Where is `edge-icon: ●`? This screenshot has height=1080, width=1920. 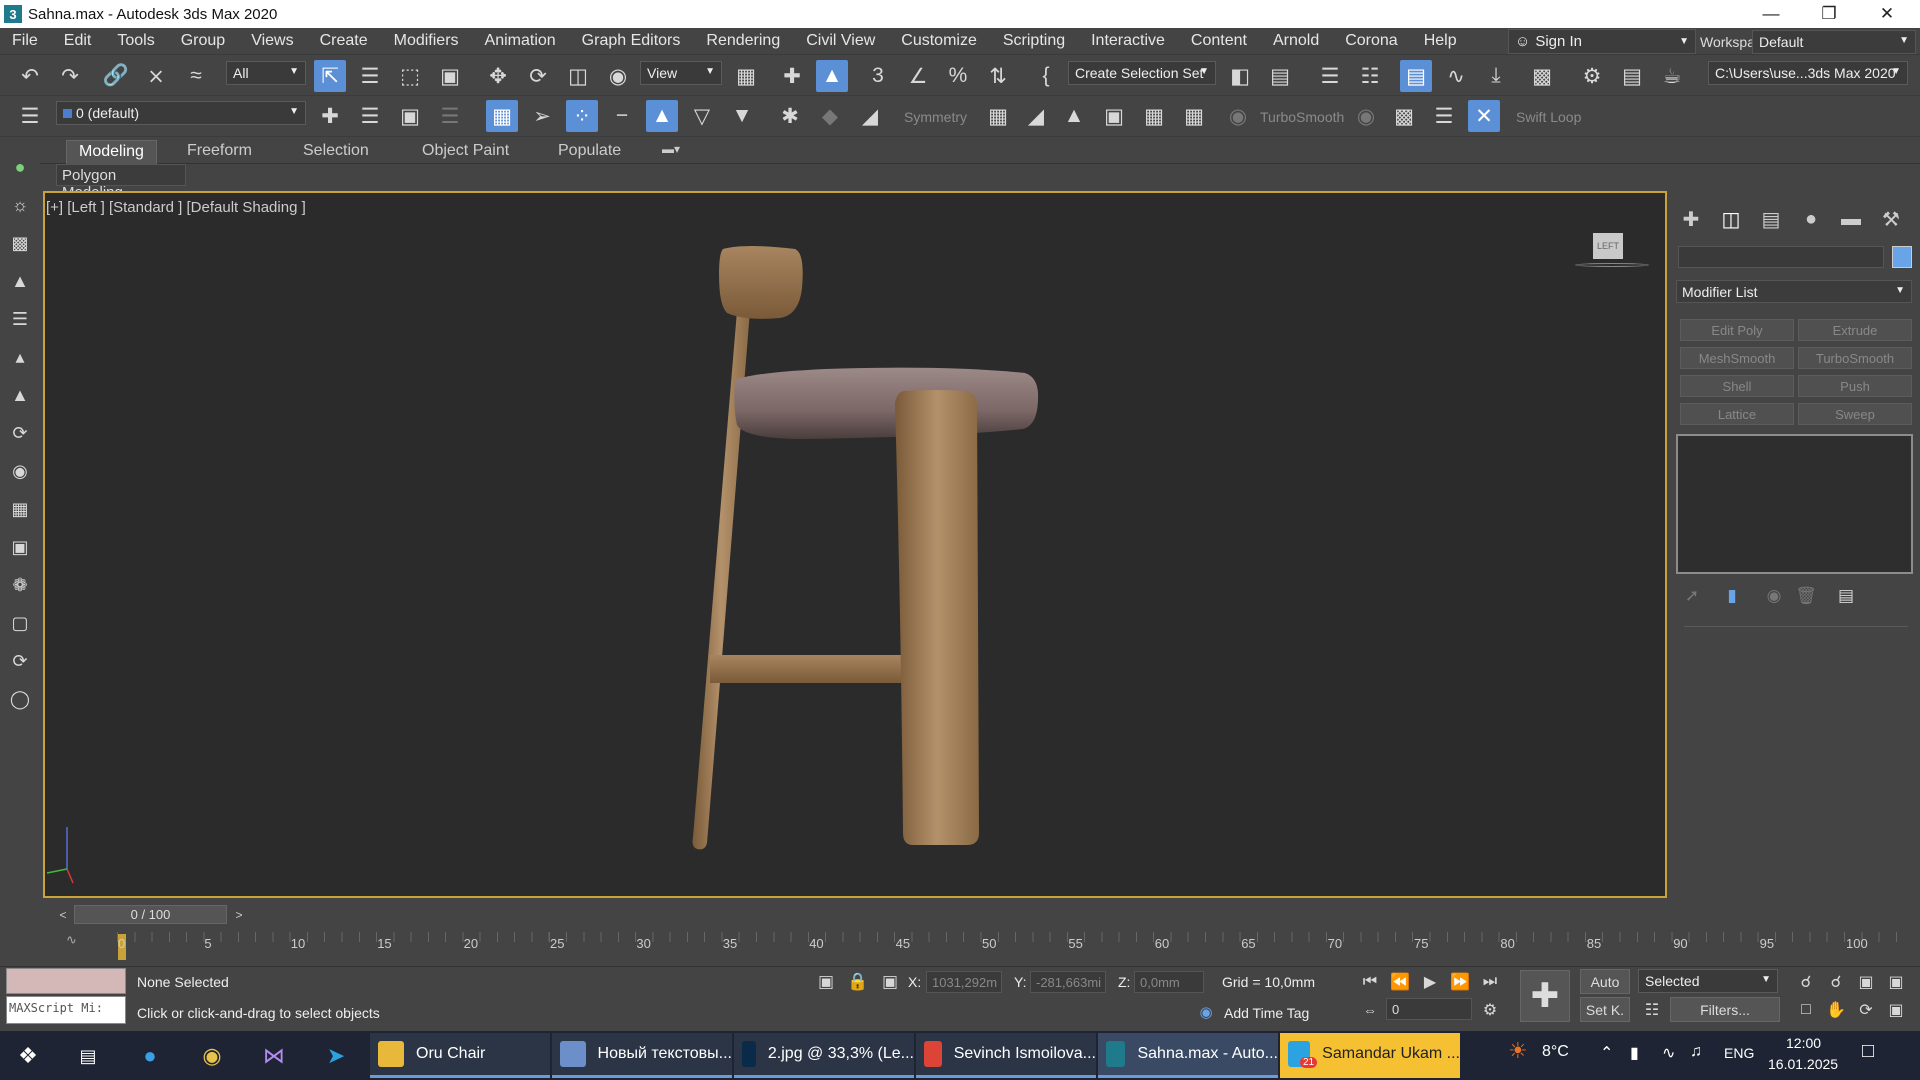
edge-icon: ● is located at coordinates (150, 1056).